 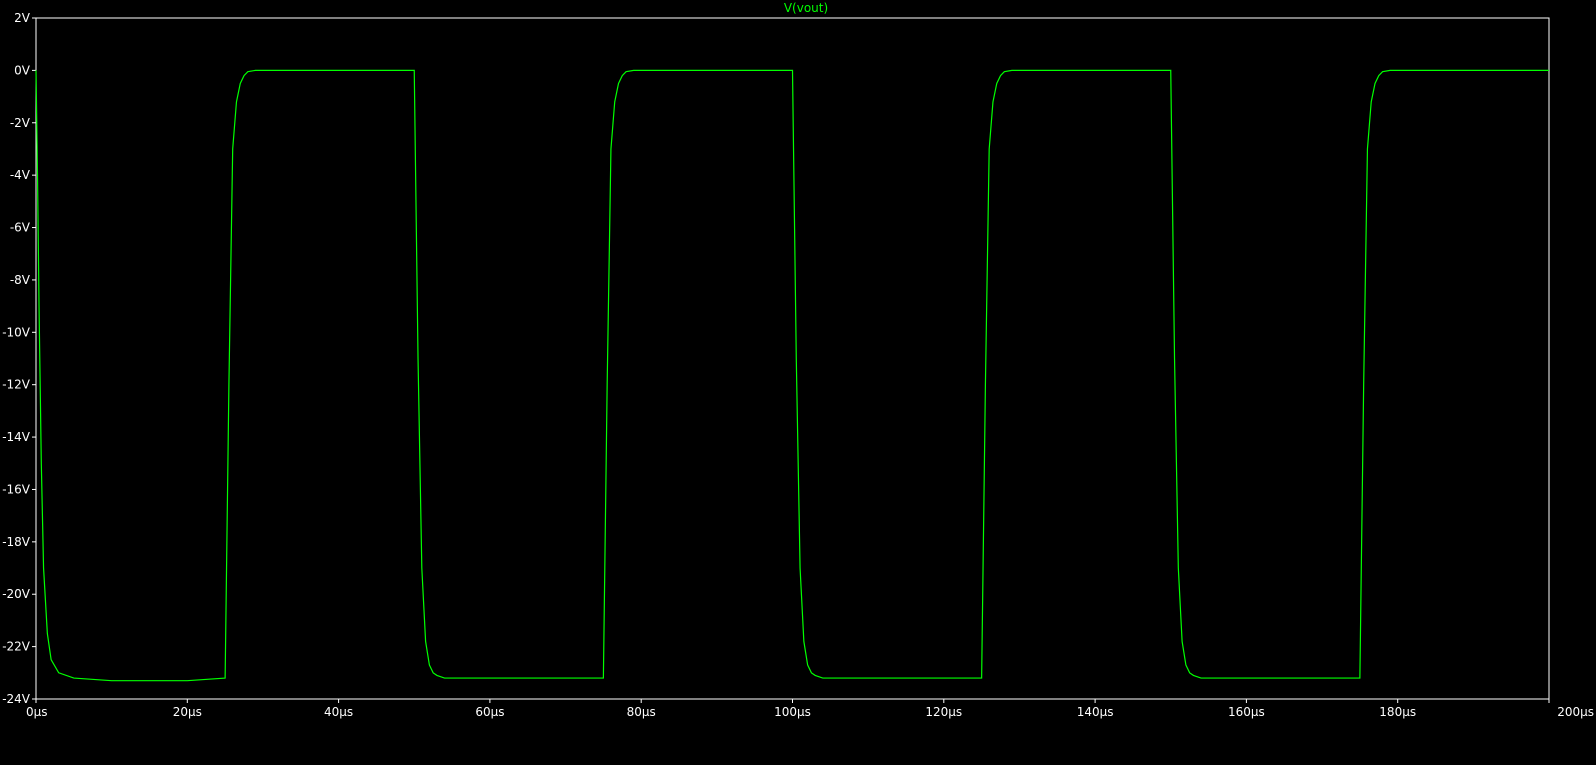 I want to click on y-tick-label: -10V, so click(x=16, y=332).